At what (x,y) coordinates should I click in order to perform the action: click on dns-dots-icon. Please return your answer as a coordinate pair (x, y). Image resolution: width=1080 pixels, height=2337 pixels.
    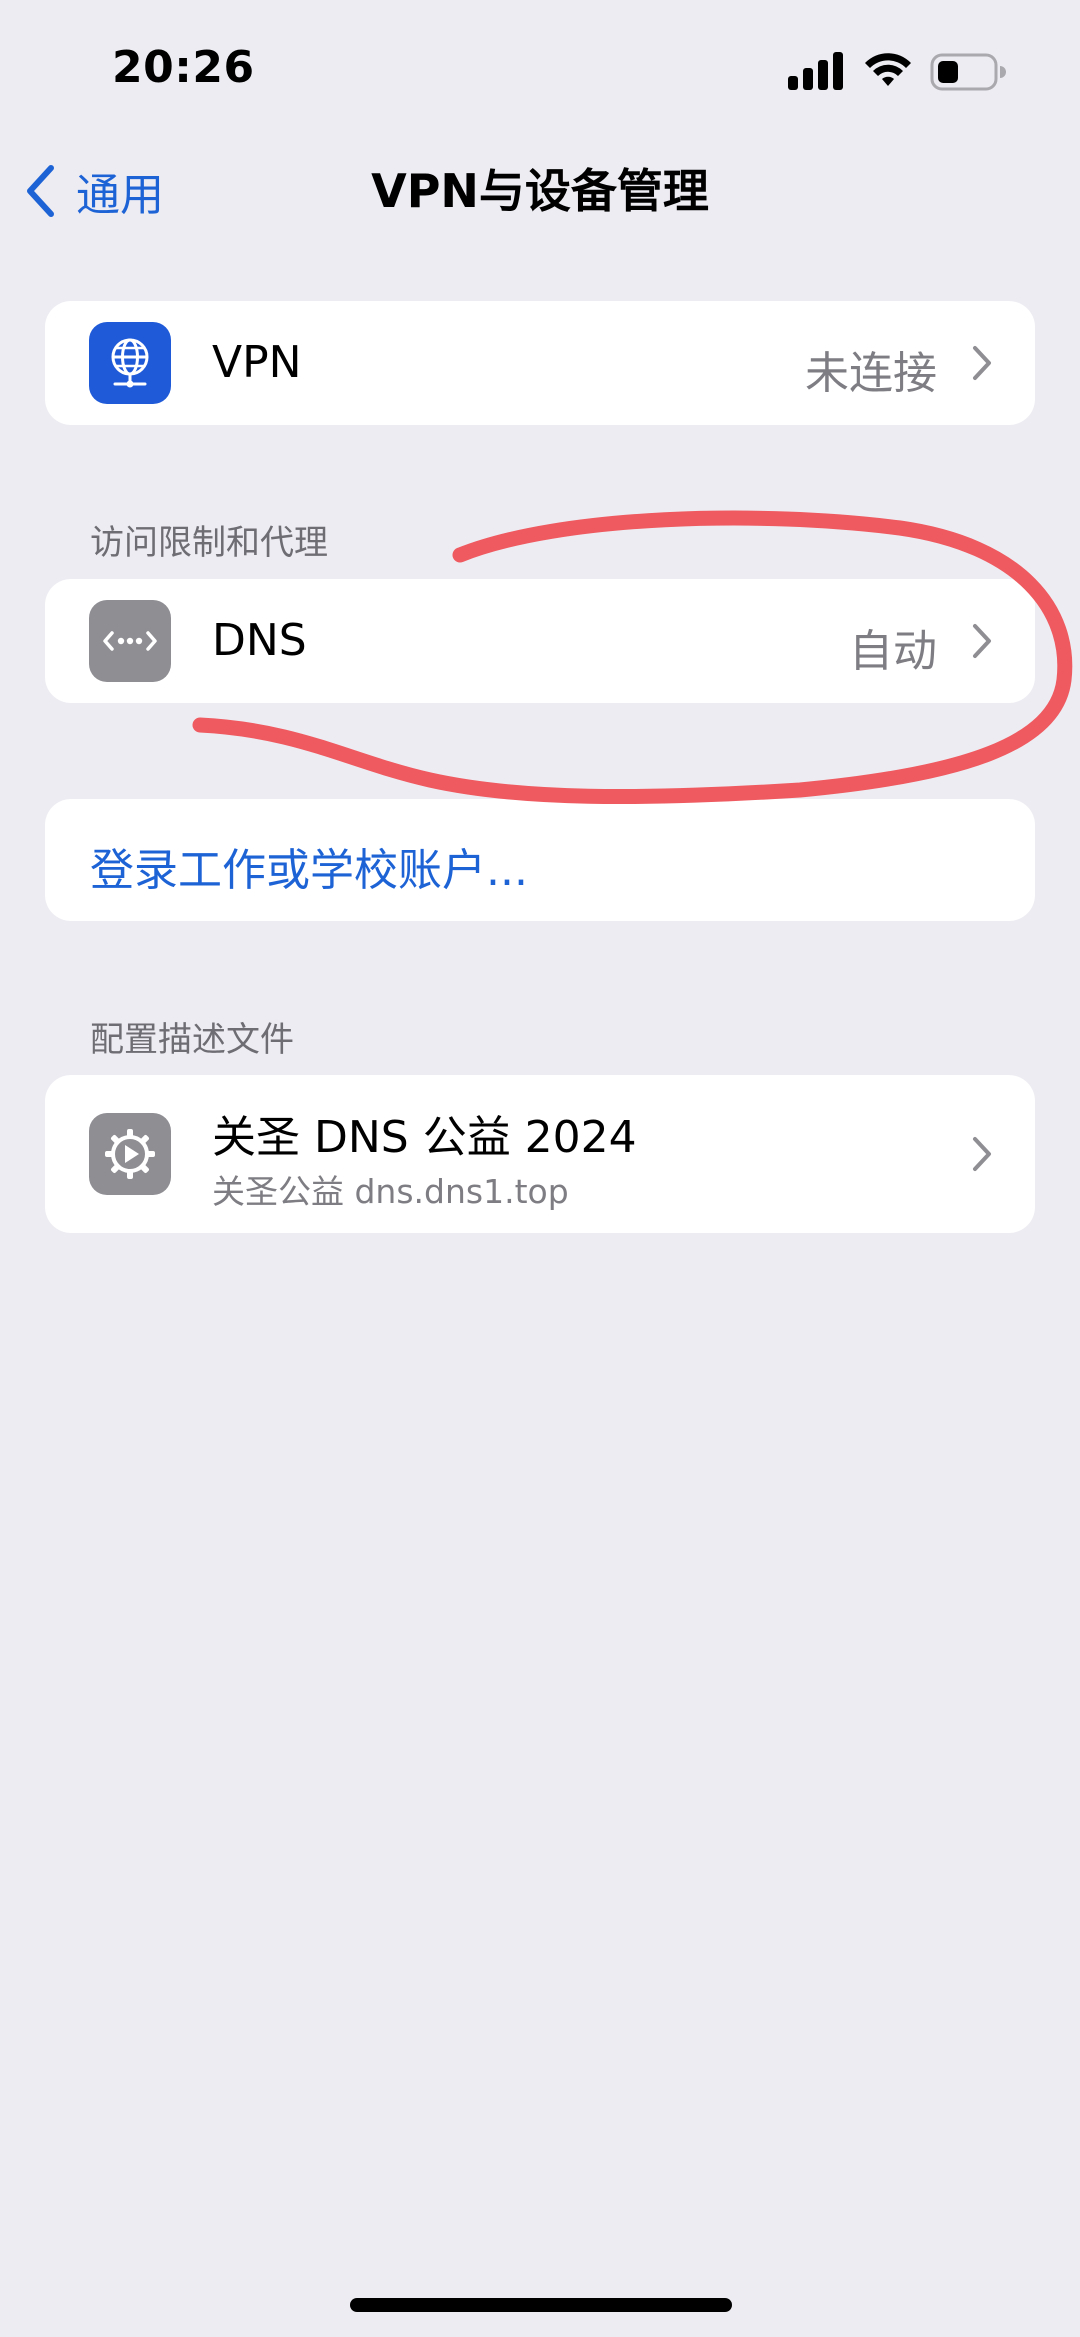
    Looking at the image, I should click on (130, 641).